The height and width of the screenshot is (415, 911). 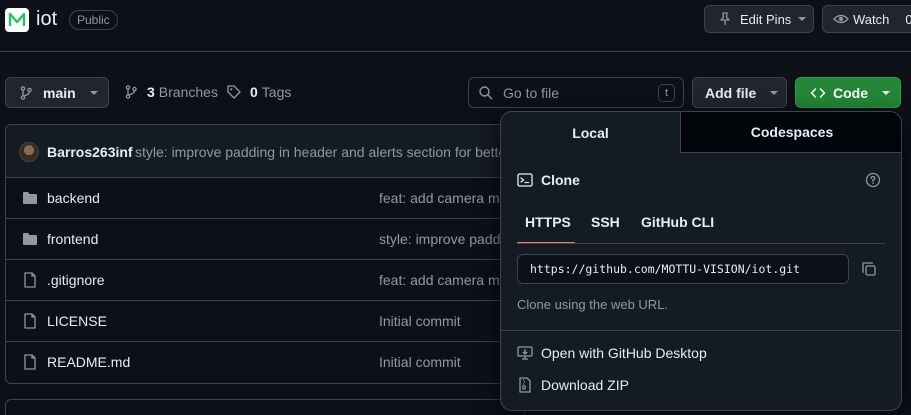 I want to click on edit-pins-button: Edit Pins, so click(x=759, y=19).